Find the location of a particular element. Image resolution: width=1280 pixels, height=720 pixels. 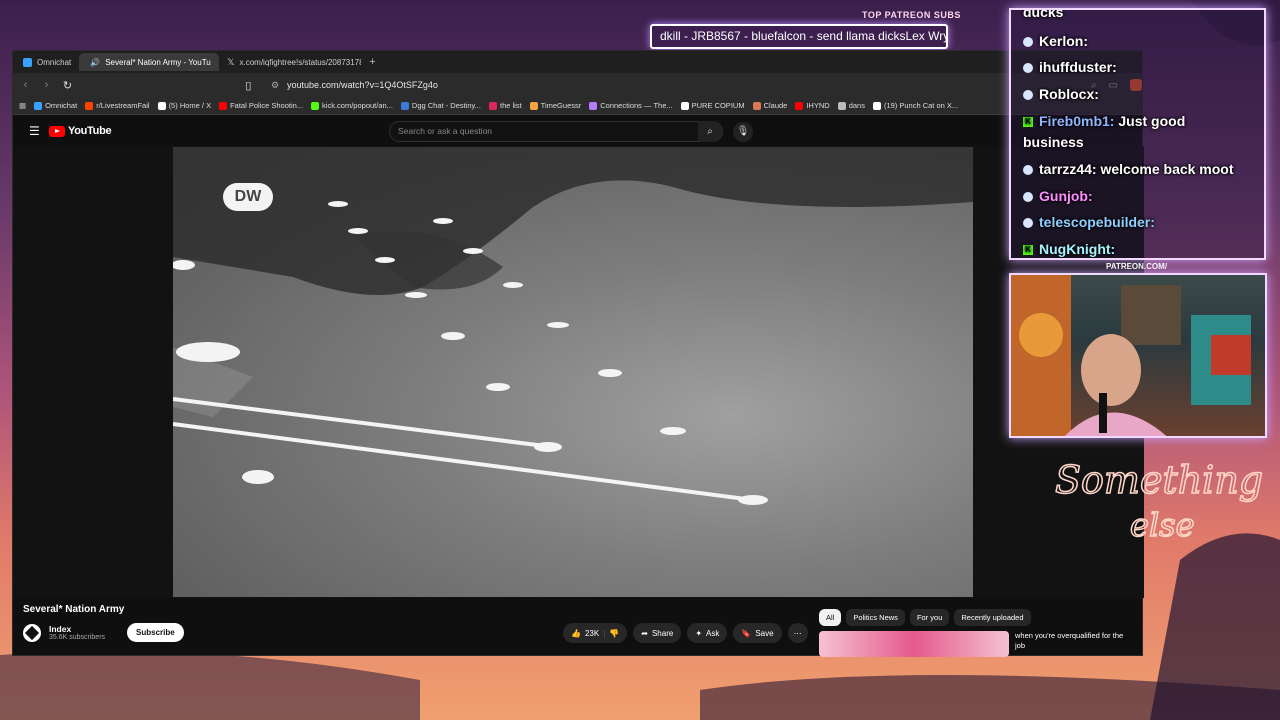

ask-button: ✦ Ask is located at coordinates (707, 633).